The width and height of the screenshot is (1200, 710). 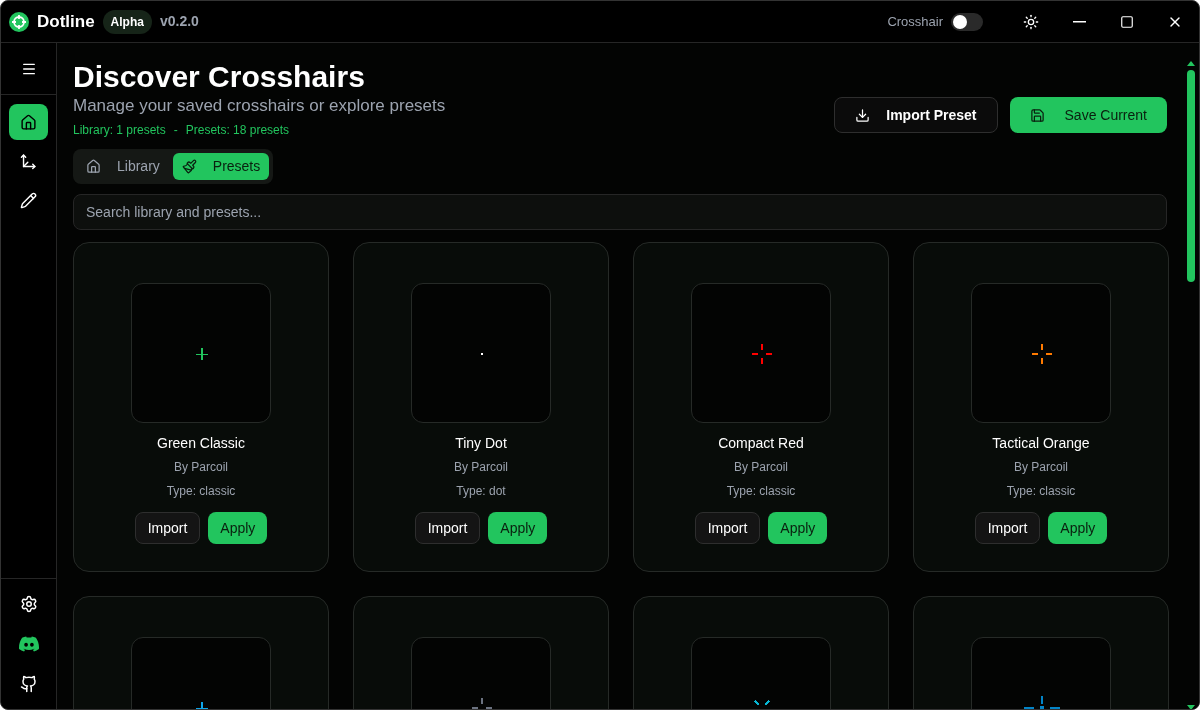 What do you see at coordinates (863, 115) in the screenshot?
I see `import-icon` at bounding box center [863, 115].